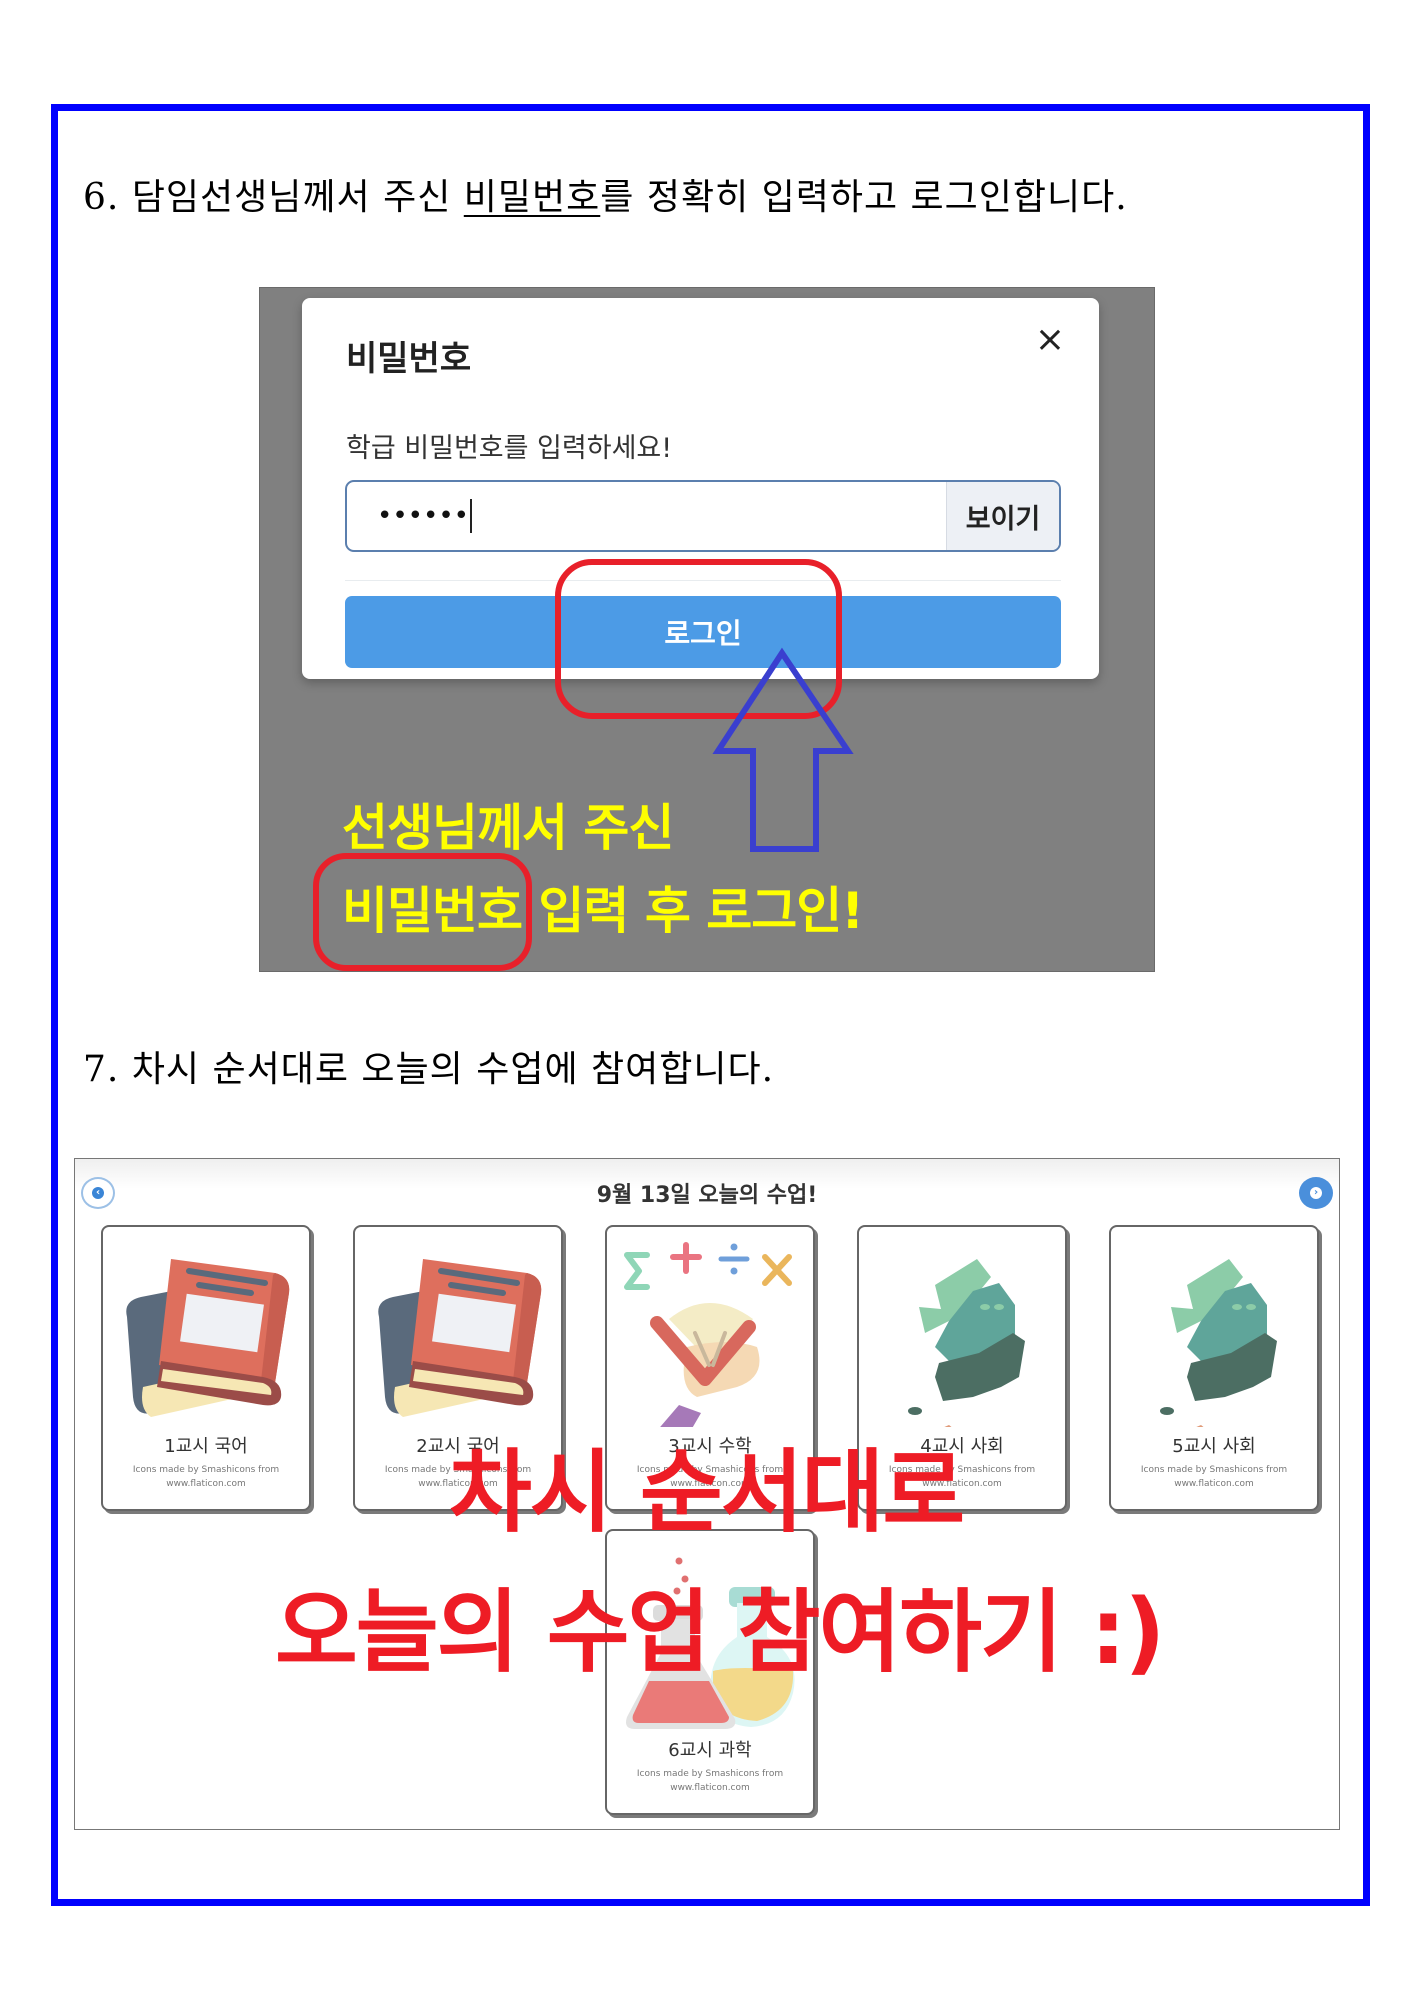  Describe the element at coordinates (707, 1195) in the screenshot. I see `lesson-title: 9월 13일 오늘의 수업!` at that location.